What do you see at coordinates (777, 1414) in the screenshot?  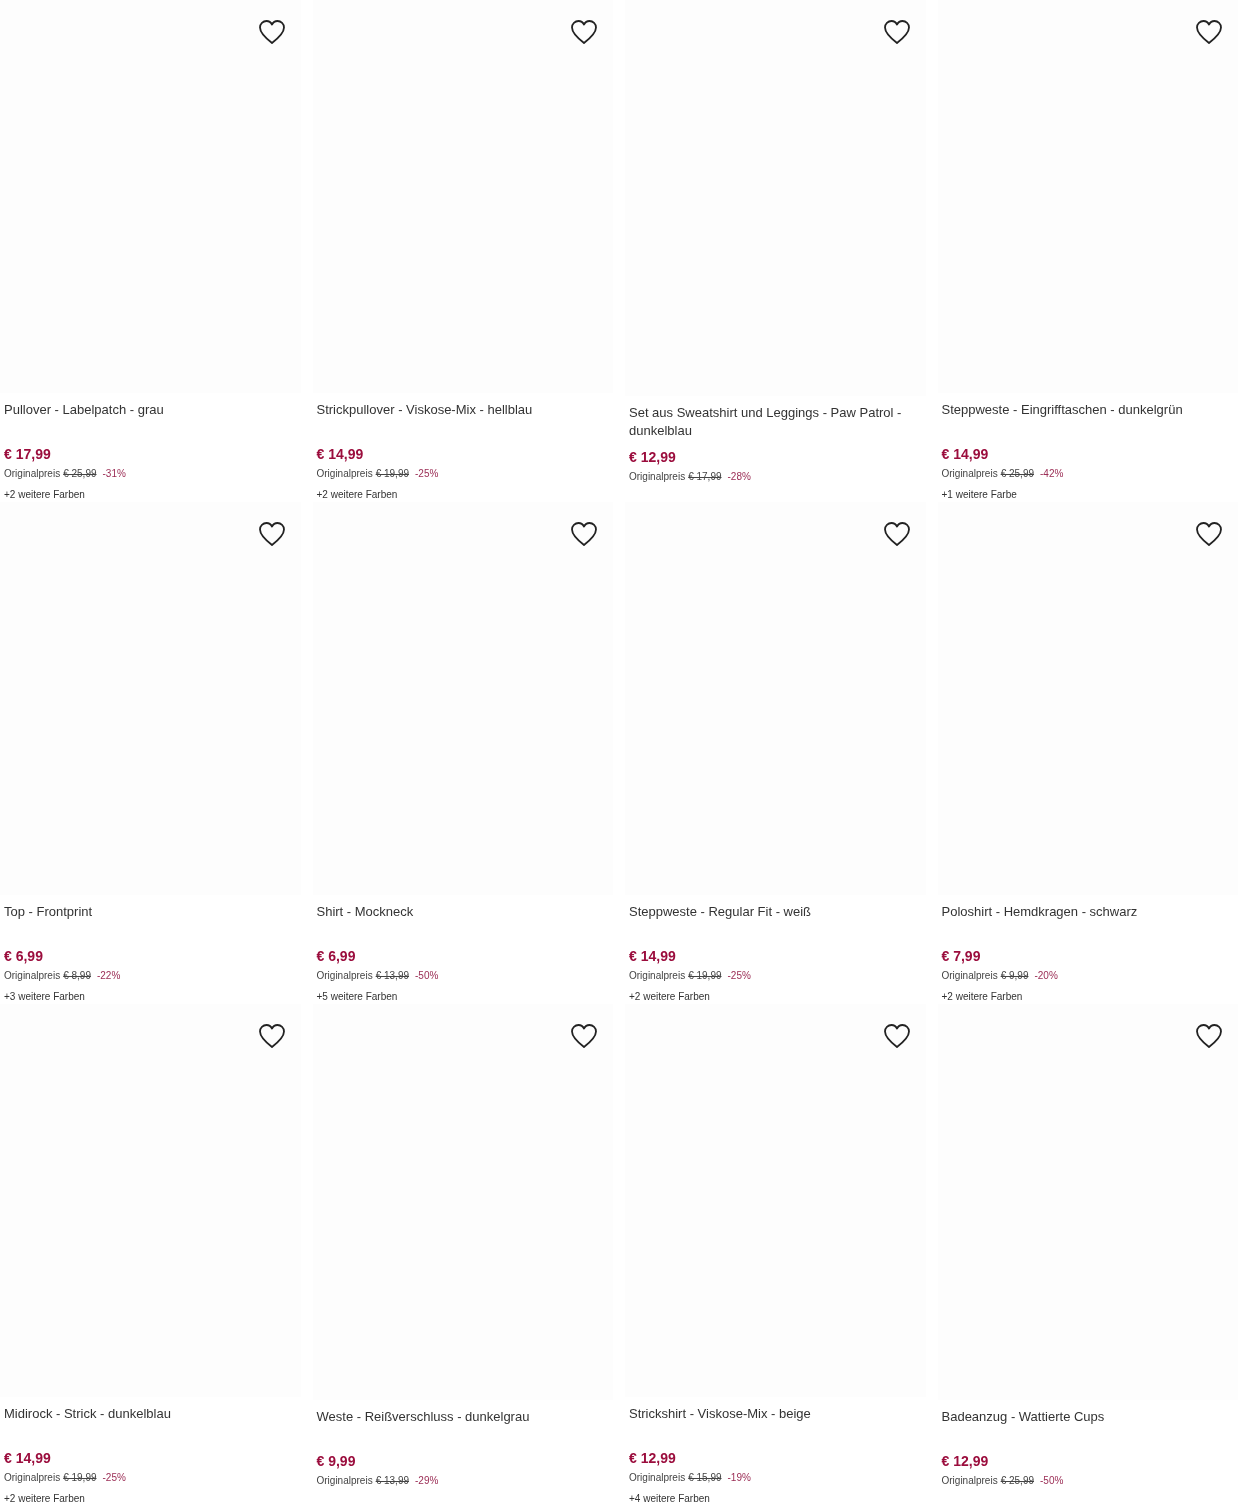 I see `product-title: Strickshirt - Viskose-Mix - beige` at bounding box center [777, 1414].